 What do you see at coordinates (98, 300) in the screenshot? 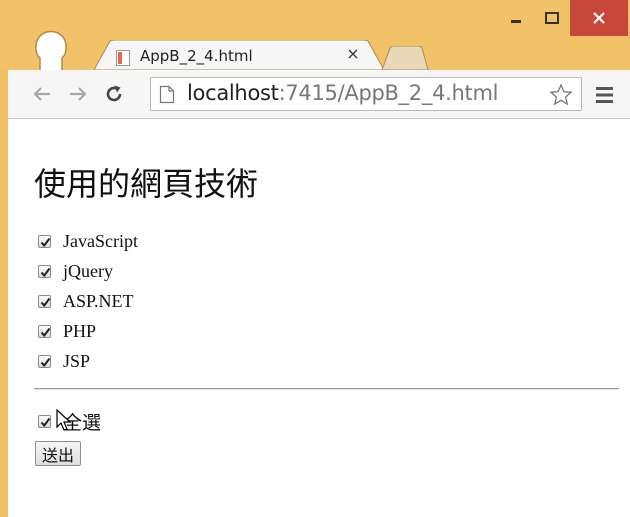
I see `option-label: ASP.NET` at bounding box center [98, 300].